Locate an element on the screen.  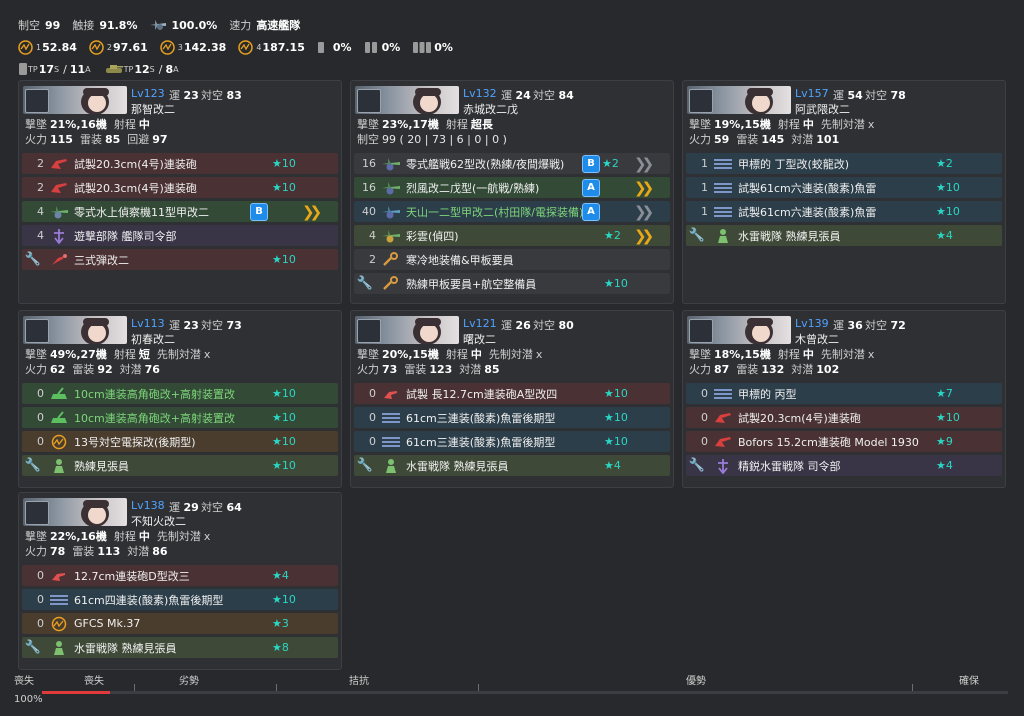
ship-header: Lv138 運 29 対空 64 不知火改二 is located at coordinates (180, 511).